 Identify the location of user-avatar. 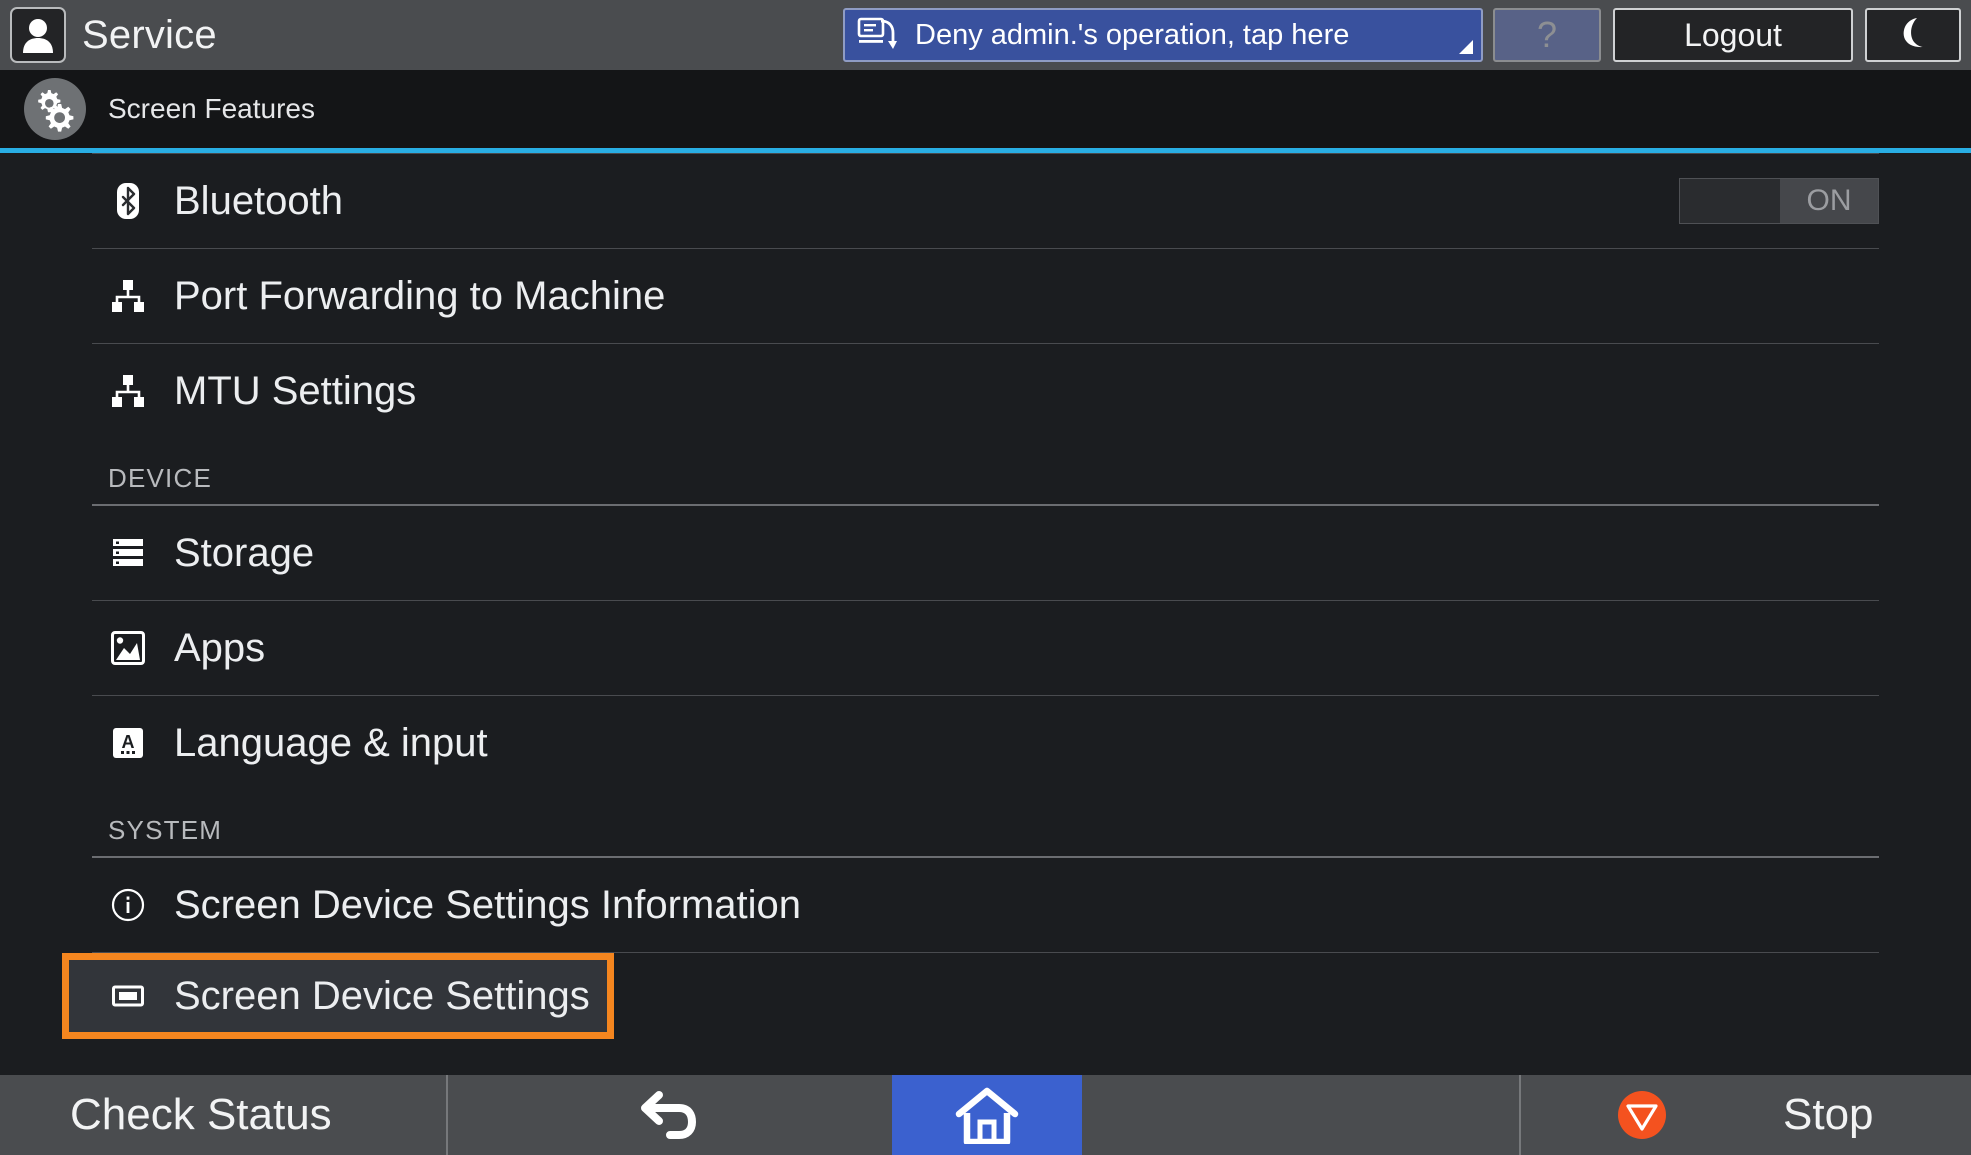
(38, 35).